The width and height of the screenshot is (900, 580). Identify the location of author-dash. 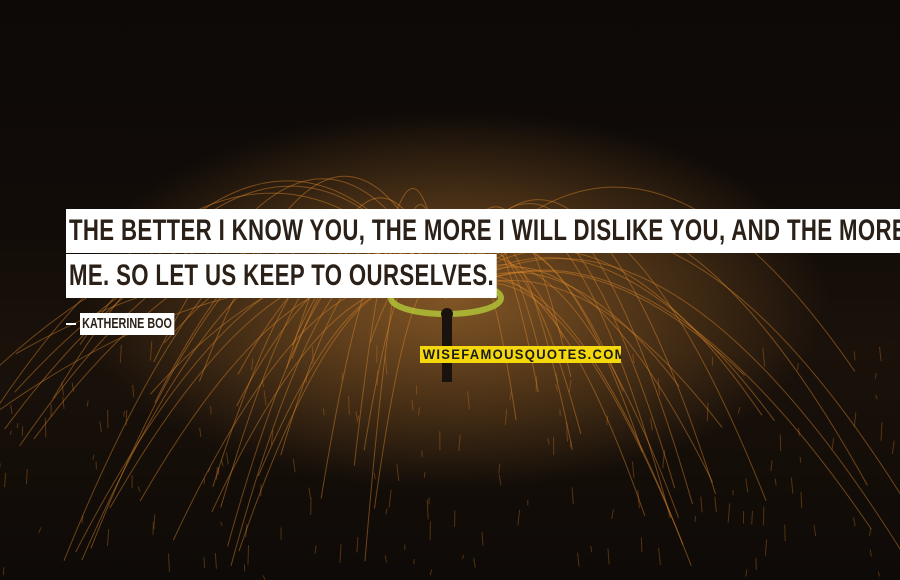
(71, 324).